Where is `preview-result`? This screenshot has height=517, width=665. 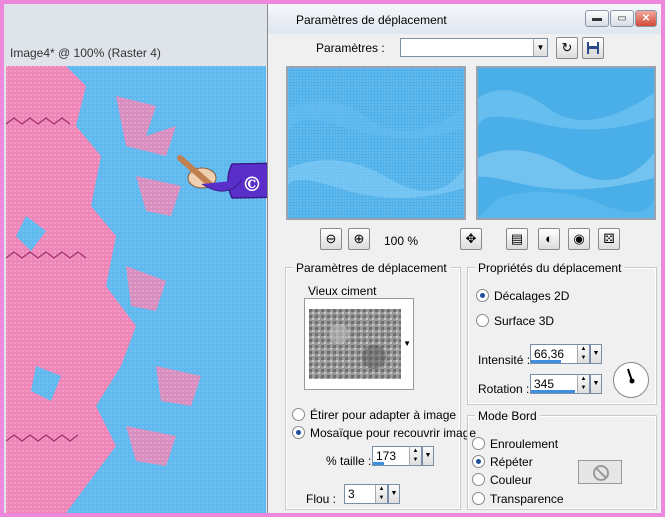
preview-result is located at coordinates (566, 143).